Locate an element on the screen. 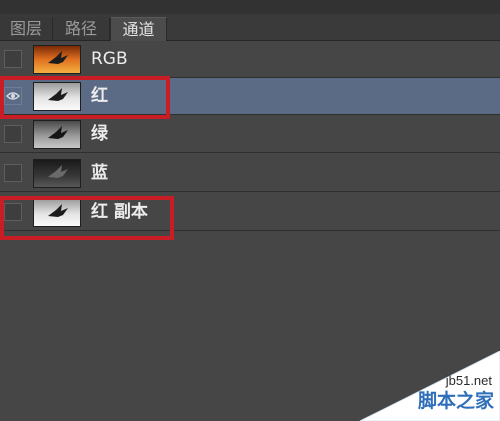 The image size is (500, 421). channel-label: 蓝 is located at coordinates (99, 173).